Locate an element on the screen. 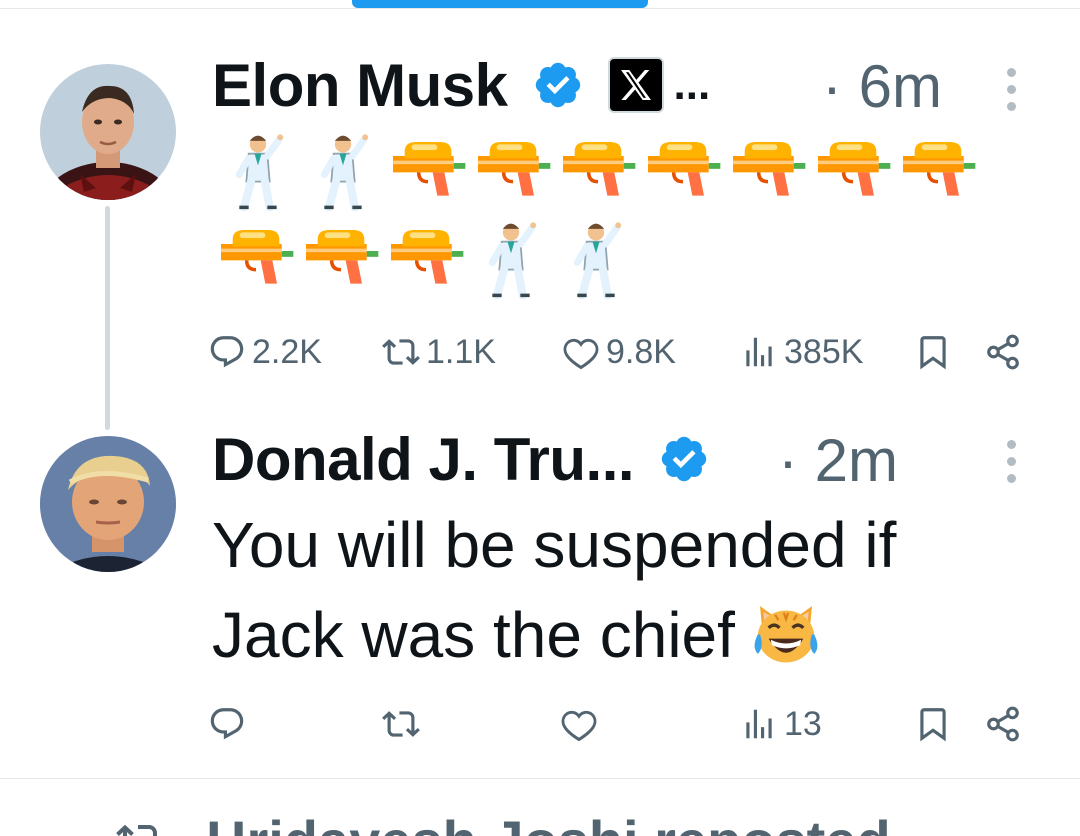  tweet-timestamp: · 6m is located at coordinates (882, 86).